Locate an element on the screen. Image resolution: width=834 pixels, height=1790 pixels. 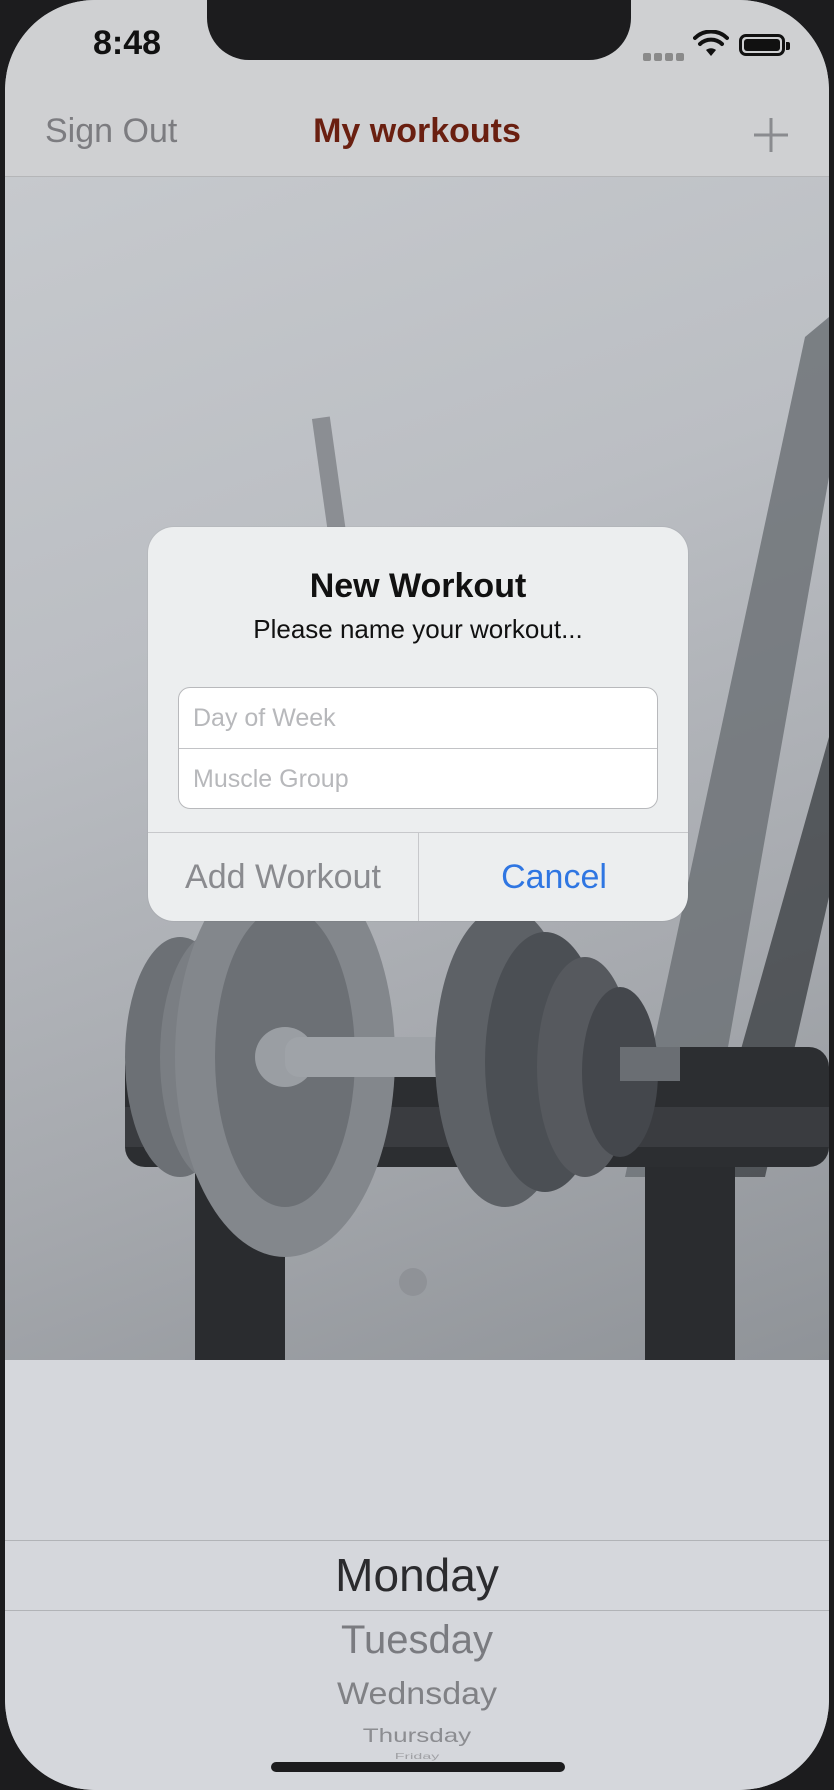
battery-icon is located at coordinates (764, 45).